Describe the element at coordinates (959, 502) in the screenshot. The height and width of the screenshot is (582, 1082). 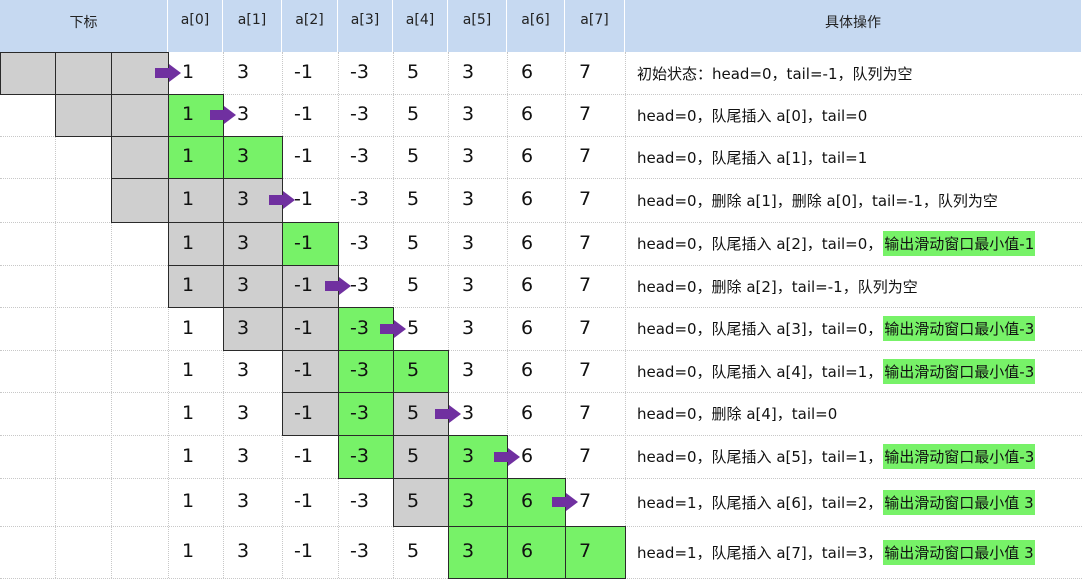
I see `window-min-output: 输出滑动窗口最小值 3` at that location.